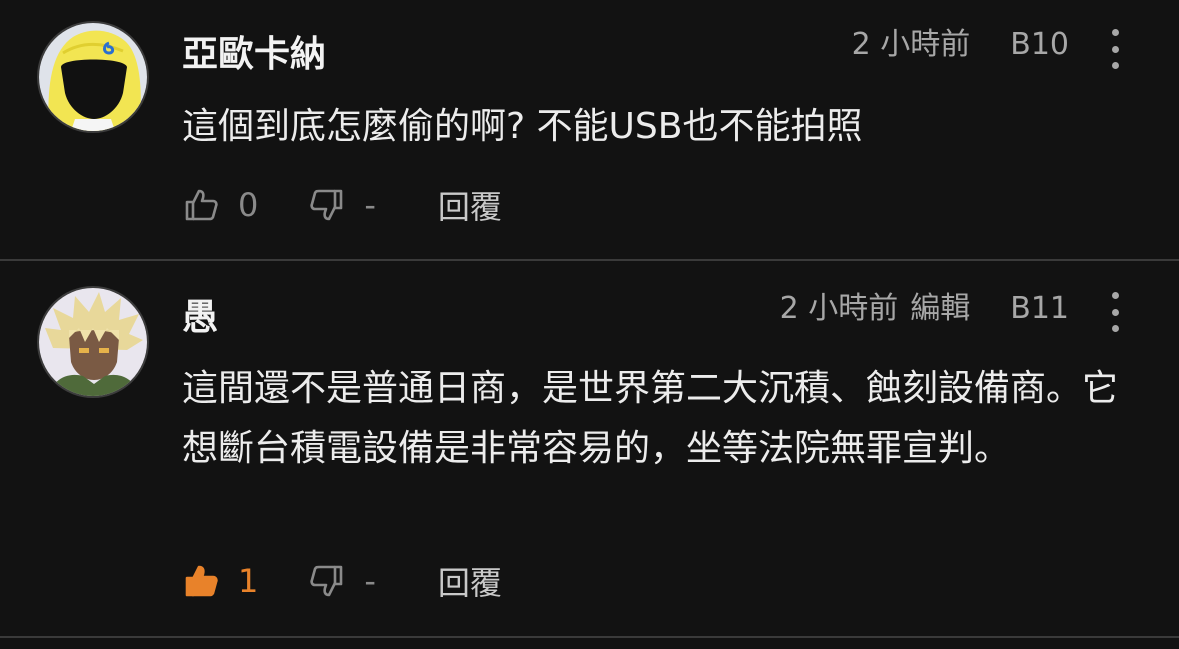  I want to click on masked-figure-avatar-icon, so click(93, 77).